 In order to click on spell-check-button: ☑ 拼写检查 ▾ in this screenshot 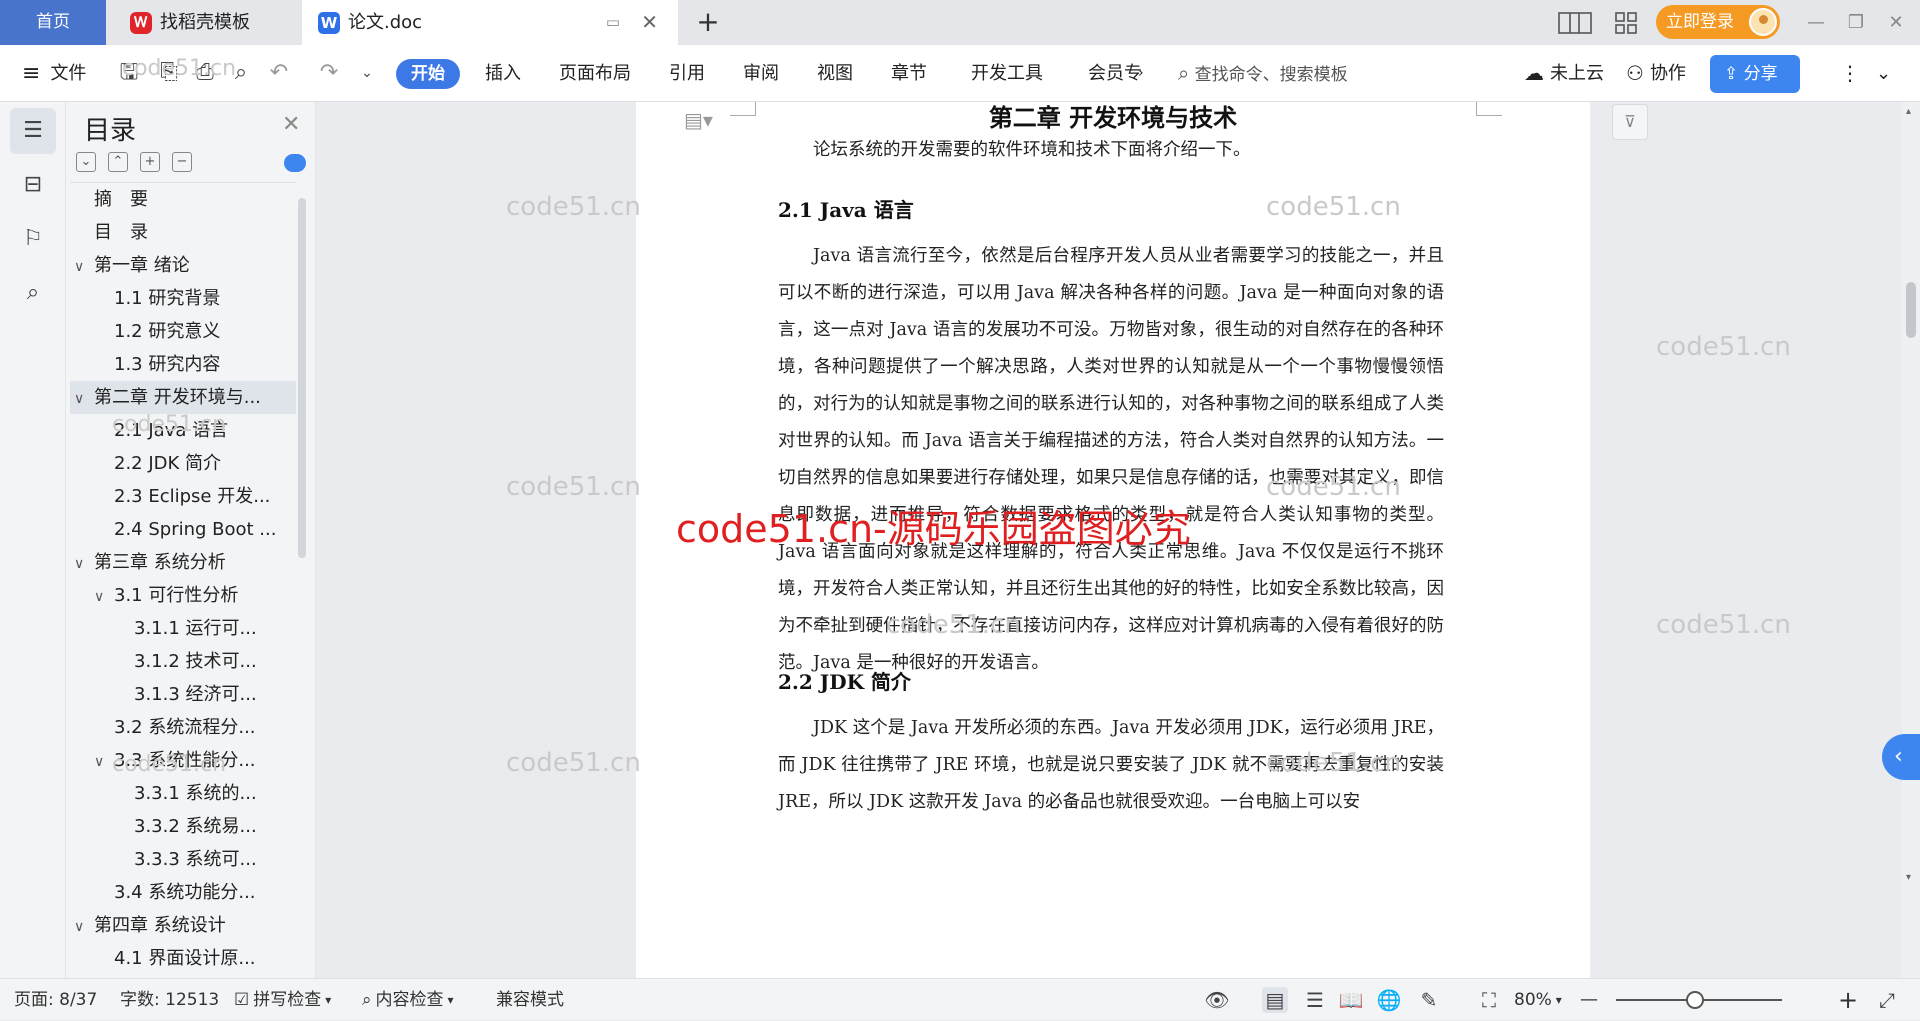, I will do `click(282, 1000)`.